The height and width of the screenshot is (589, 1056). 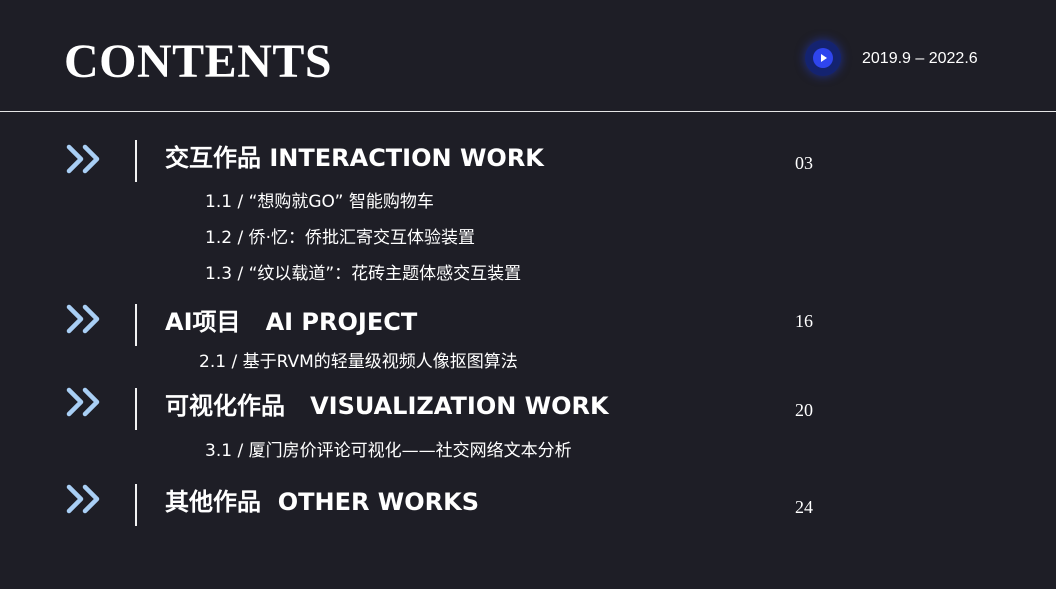 What do you see at coordinates (804, 507) in the screenshot?
I see `page-number: 24` at bounding box center [804, 507].